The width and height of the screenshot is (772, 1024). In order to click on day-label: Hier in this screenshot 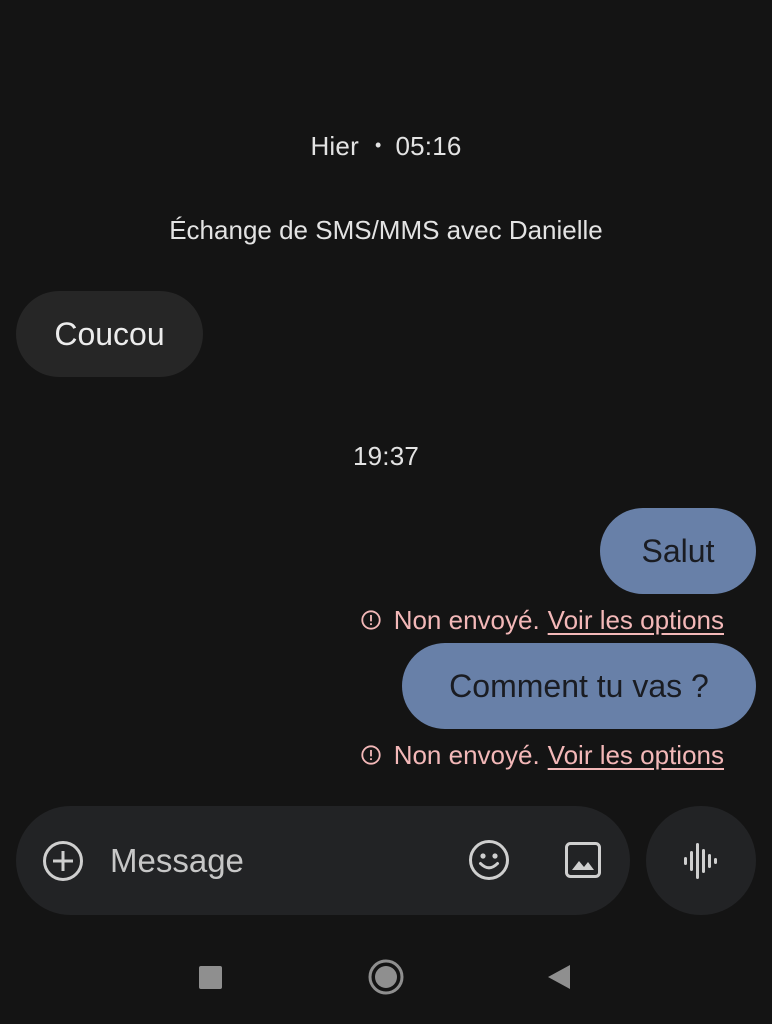, I will do `click(334, 146)`.